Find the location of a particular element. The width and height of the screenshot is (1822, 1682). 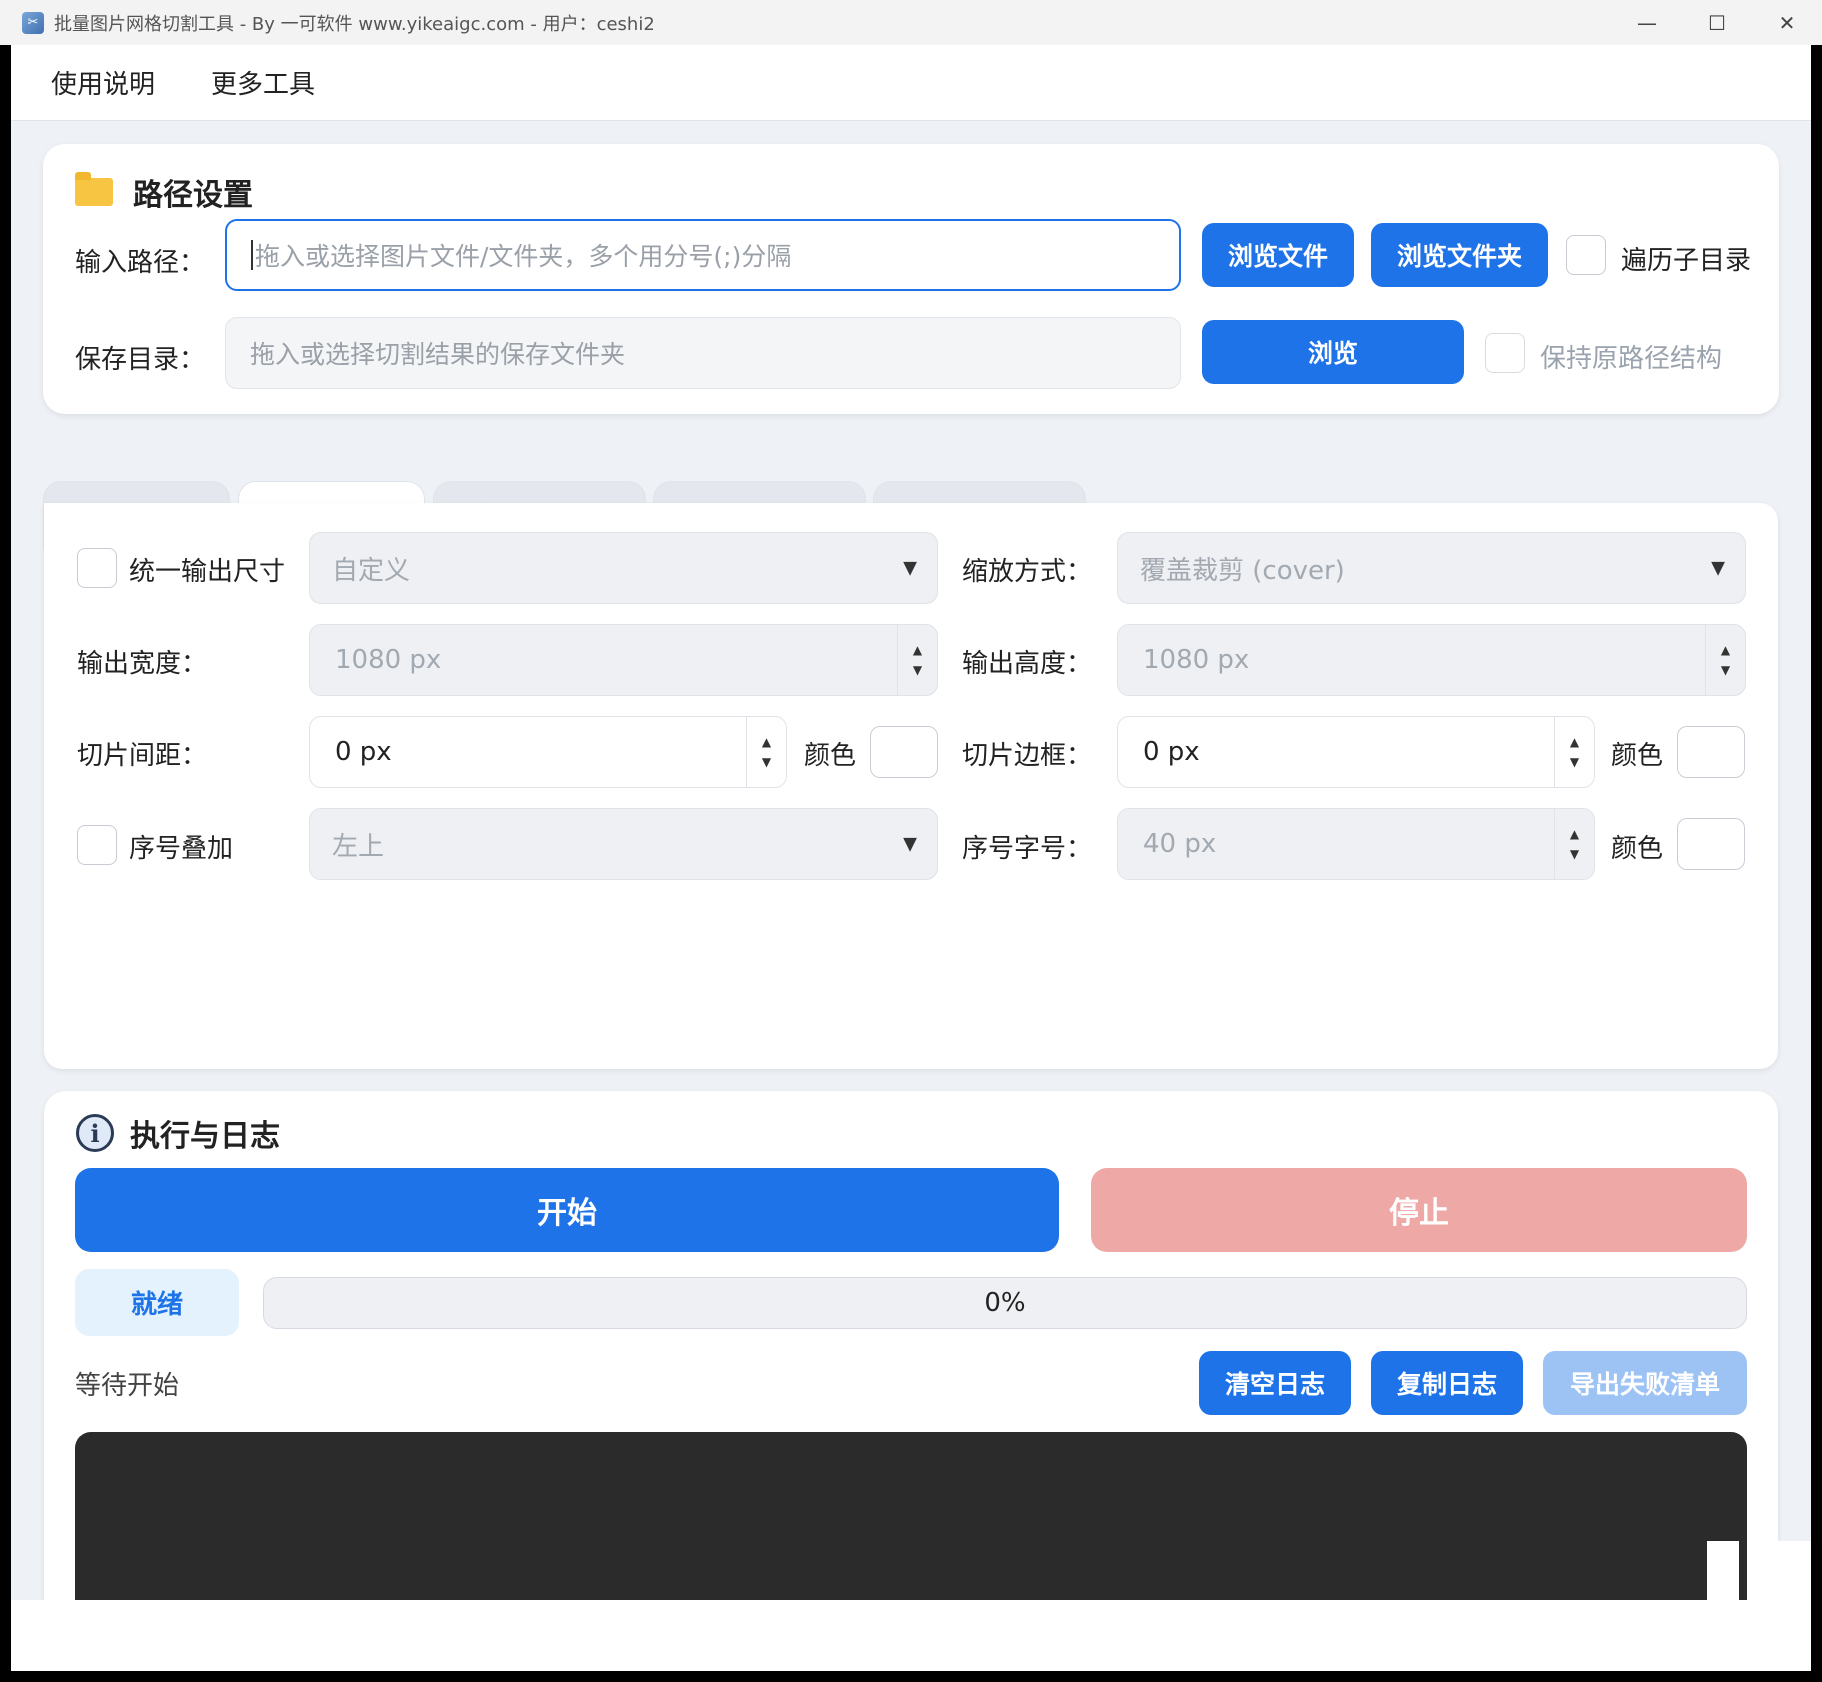

index-color-swatch is located at coordinates (1711, 844).